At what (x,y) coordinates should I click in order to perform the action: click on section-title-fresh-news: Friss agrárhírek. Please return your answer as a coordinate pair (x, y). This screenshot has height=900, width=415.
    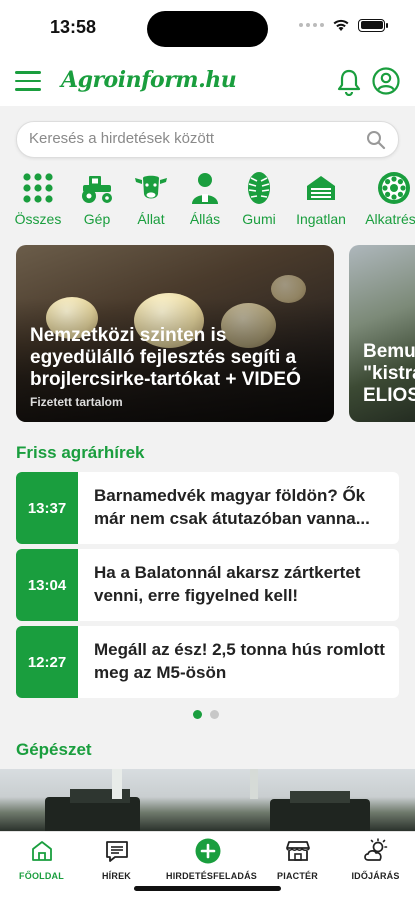
    Looking at the image, I should click on (80, 452).